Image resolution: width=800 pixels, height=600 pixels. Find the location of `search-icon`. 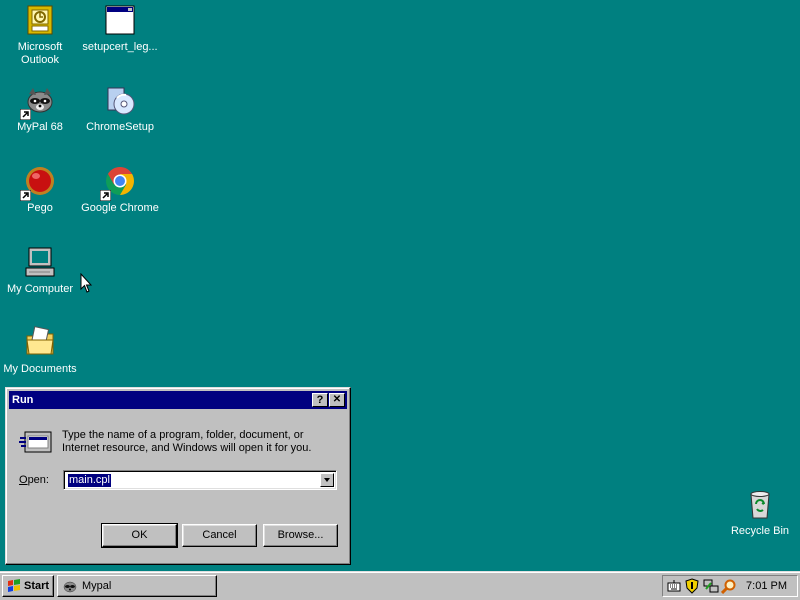

search-icon is located at coordinates (729, 586).